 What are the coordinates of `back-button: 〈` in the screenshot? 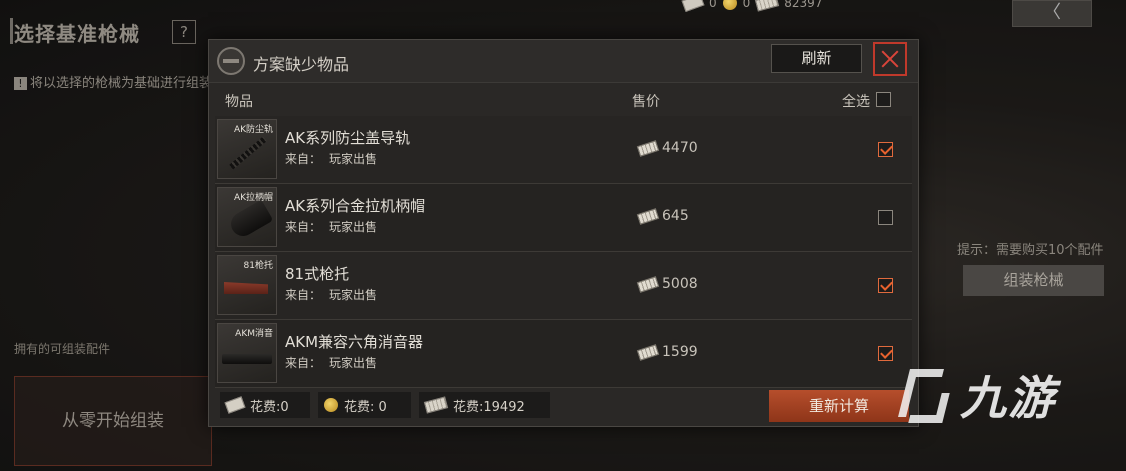 It's located at (1052, 13).